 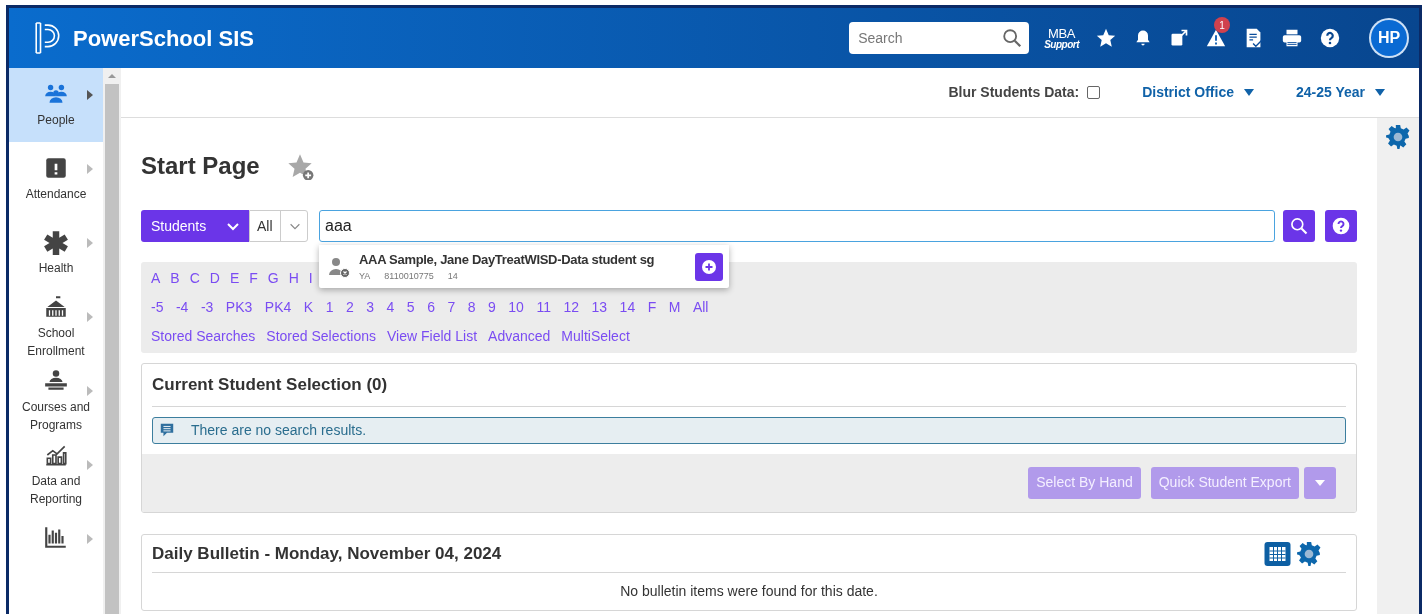 What do you see at coordinates (599, 307) in the screenshot?
I see `grade-link: 13` at bounding box center [599, 307].